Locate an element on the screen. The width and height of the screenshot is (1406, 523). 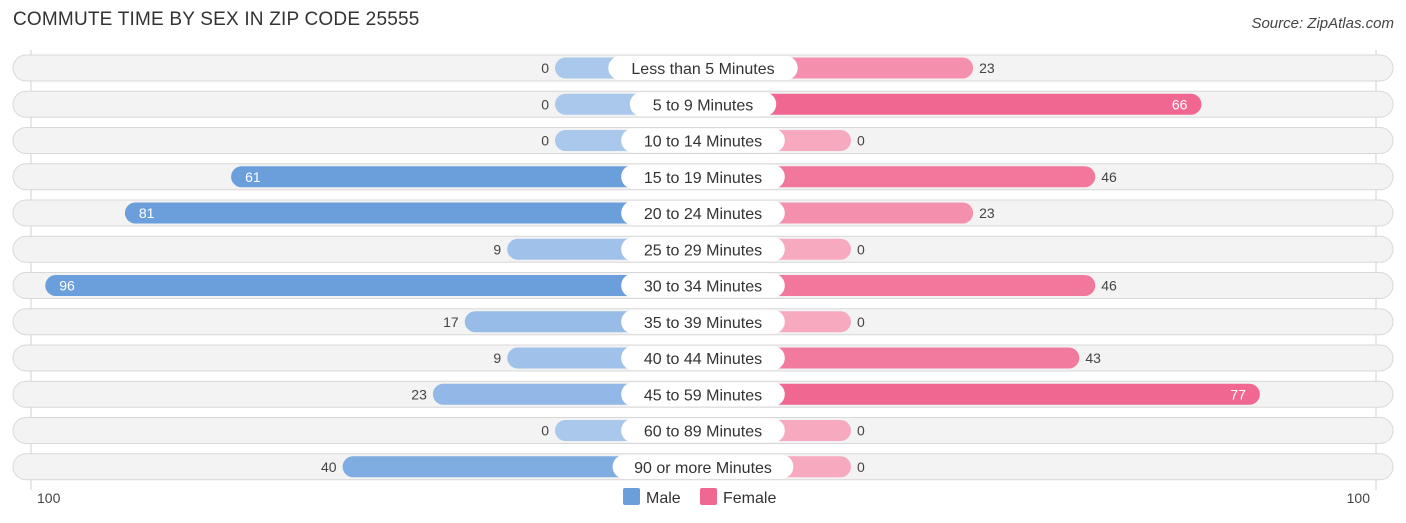
value-label-female: 66 is located at coordinates (1180, 104).